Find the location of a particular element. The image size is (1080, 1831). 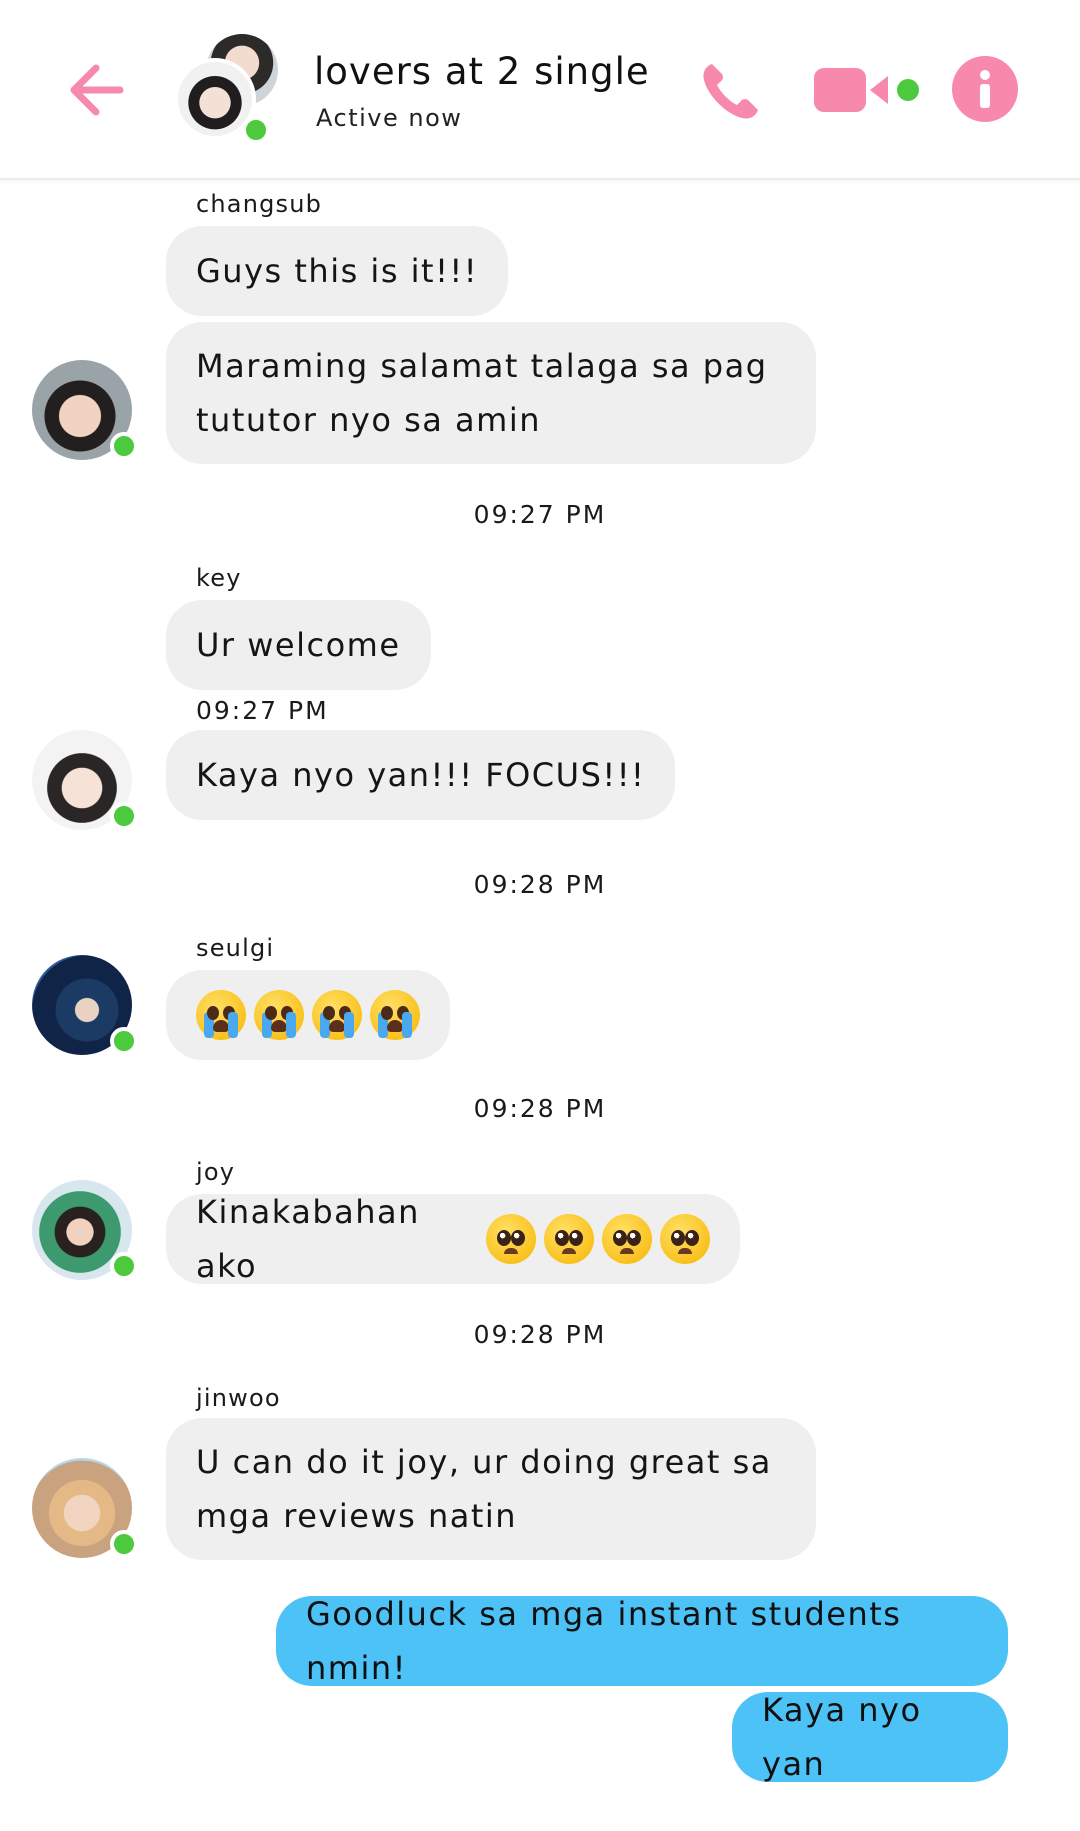

info-icon is located at coordinates (985, 89).